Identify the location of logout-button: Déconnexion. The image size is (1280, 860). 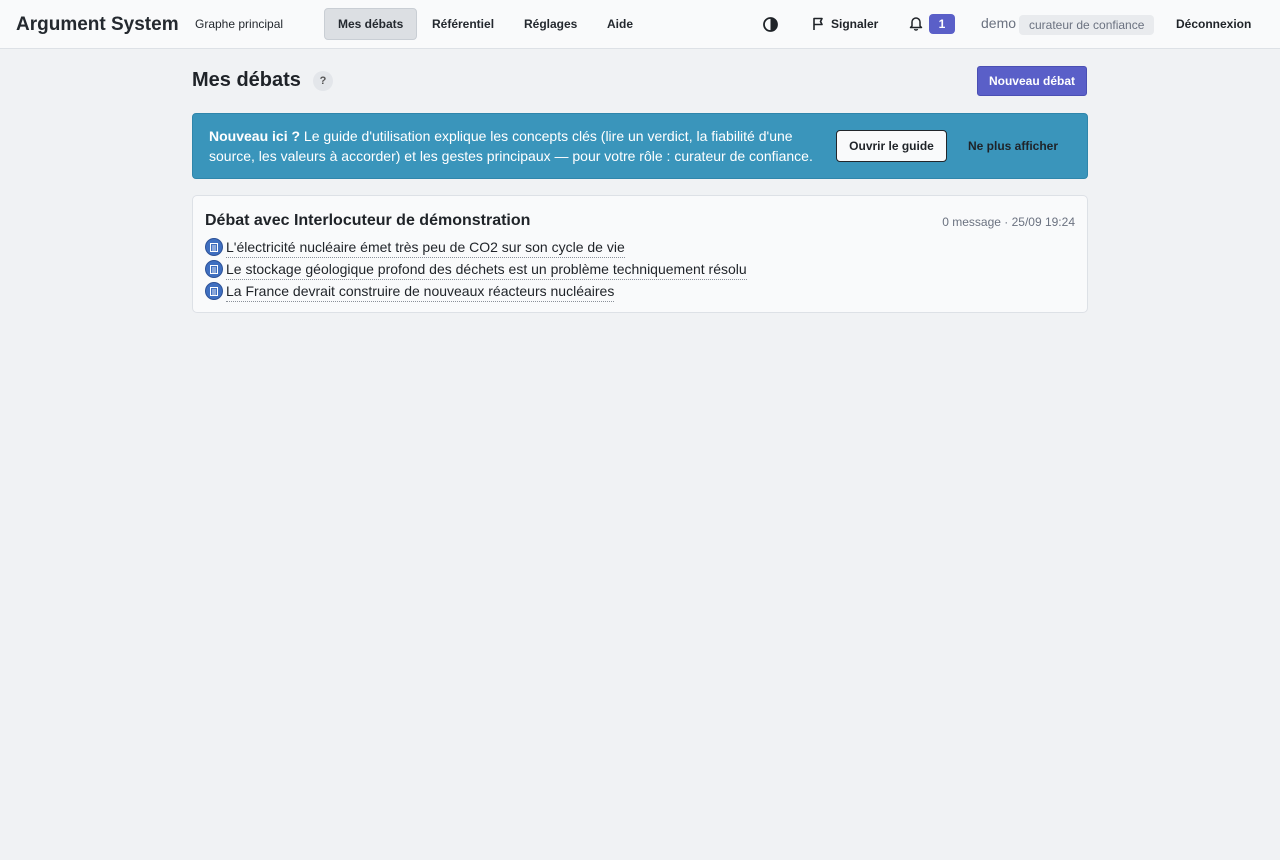
(1213, 24).